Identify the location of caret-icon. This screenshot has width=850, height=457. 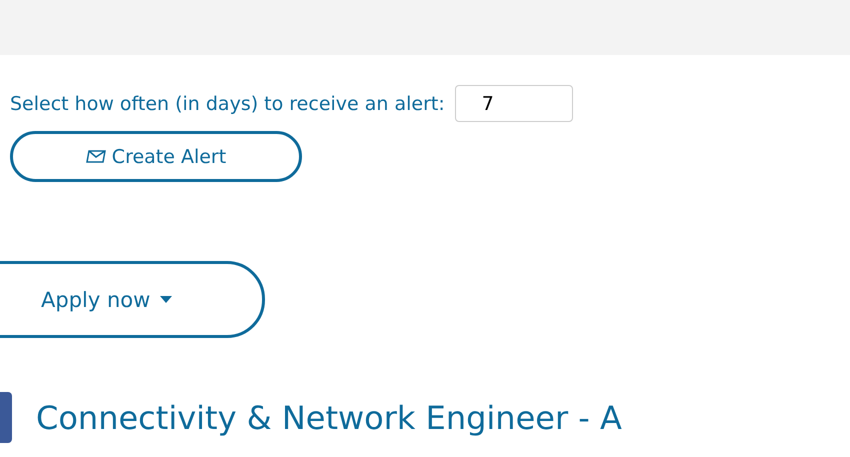
(166, 299).